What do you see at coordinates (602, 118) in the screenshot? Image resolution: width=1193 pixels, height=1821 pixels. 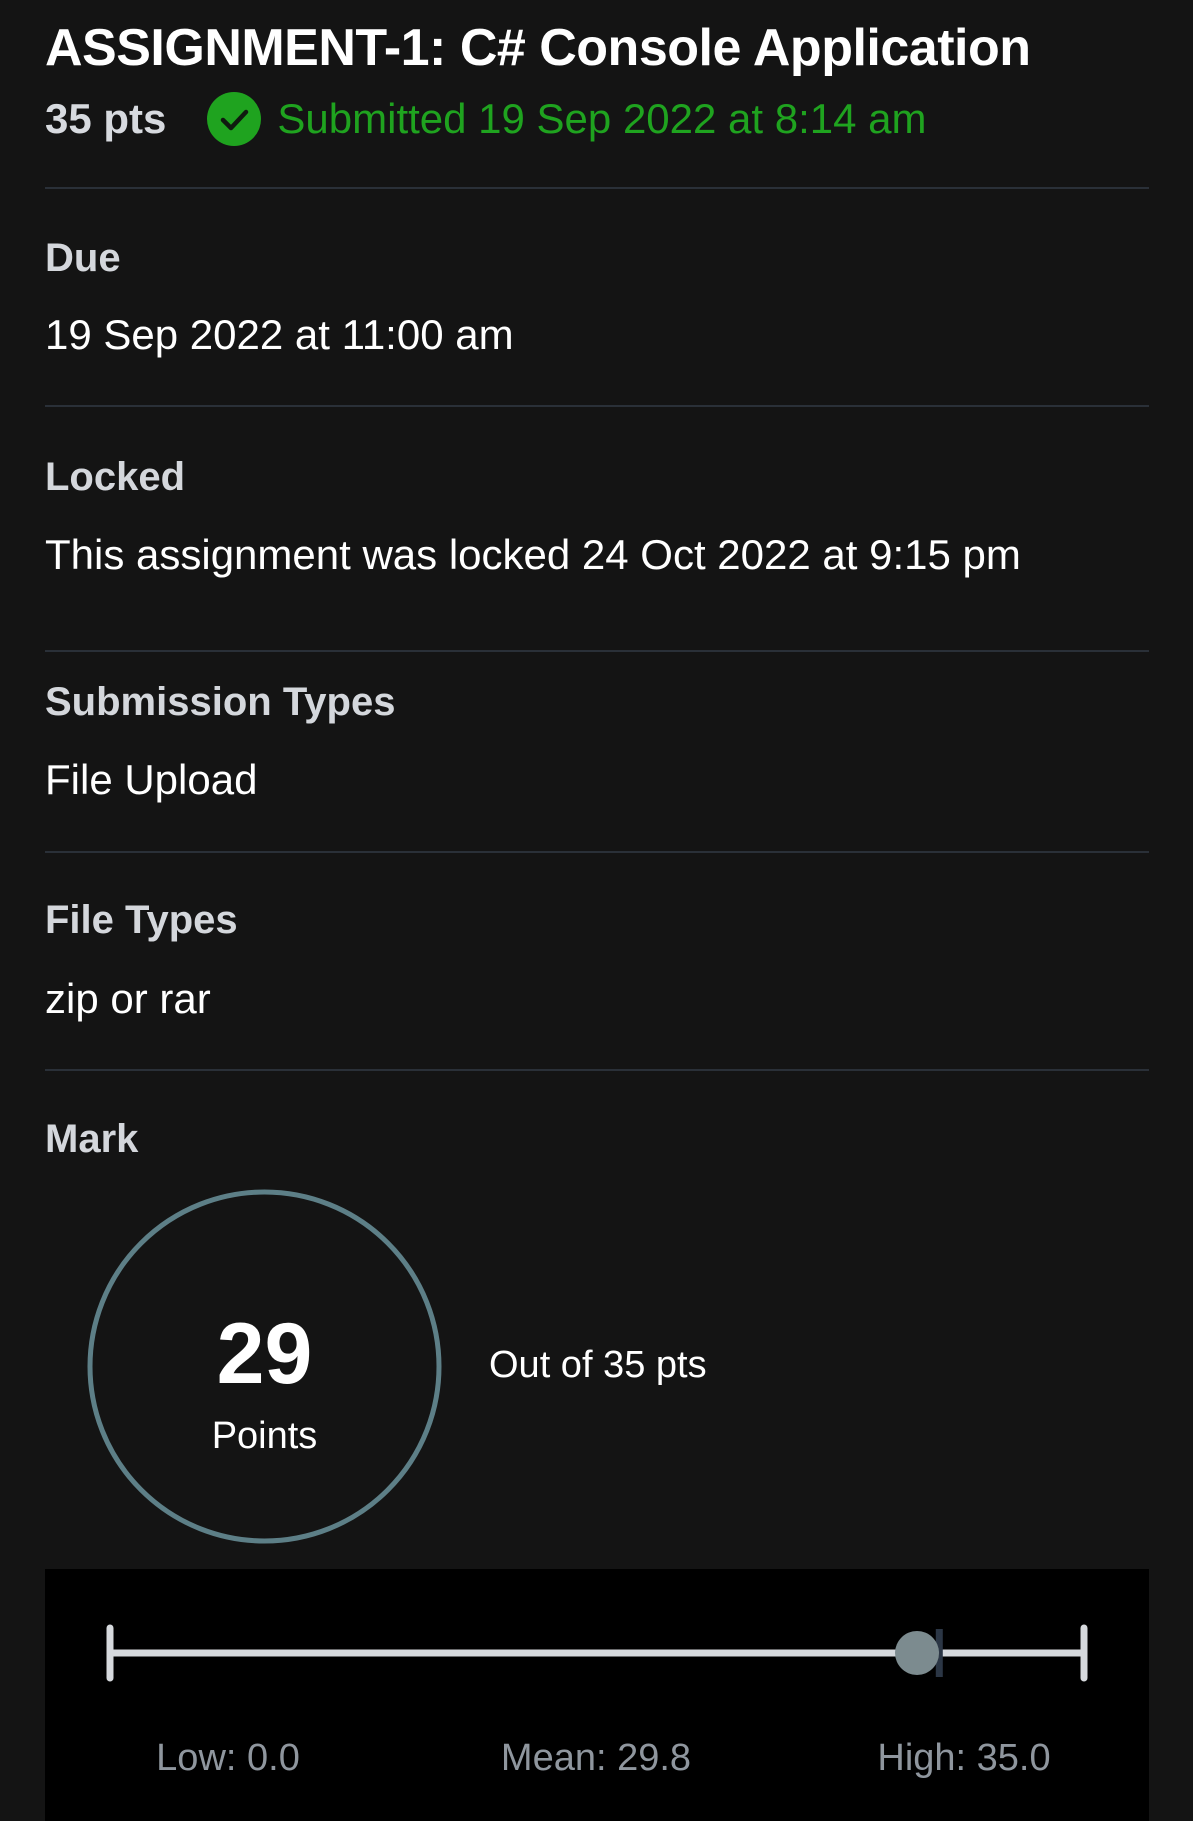 I see `submitted-text: Submitted 19 Sep 2022 at 8:14 am` at bounding box center [602, 118].